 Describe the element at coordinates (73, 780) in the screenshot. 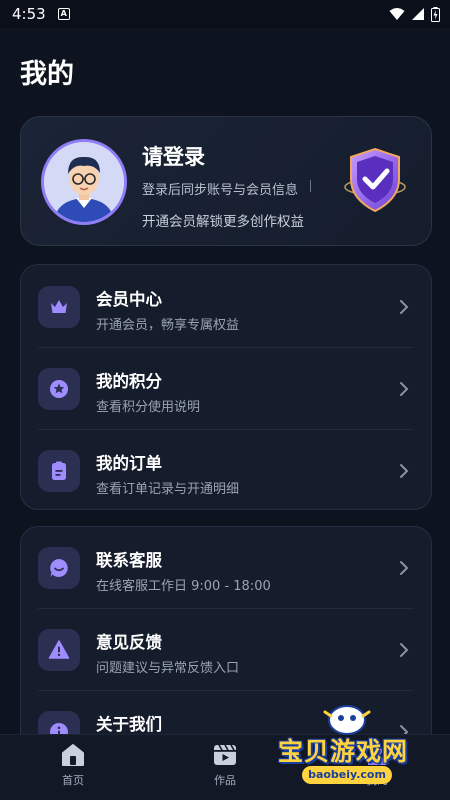

I see `nav-label: 首页` at that location.